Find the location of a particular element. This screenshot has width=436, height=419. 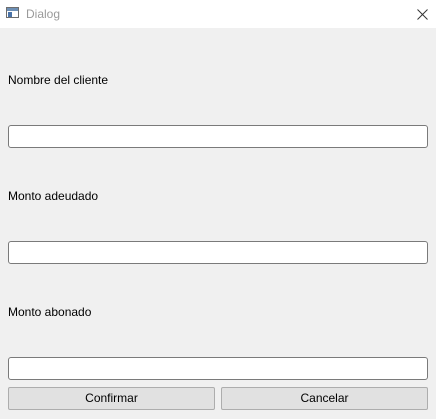

confirm-button: Confirmar is located at coordinates (111, 398).